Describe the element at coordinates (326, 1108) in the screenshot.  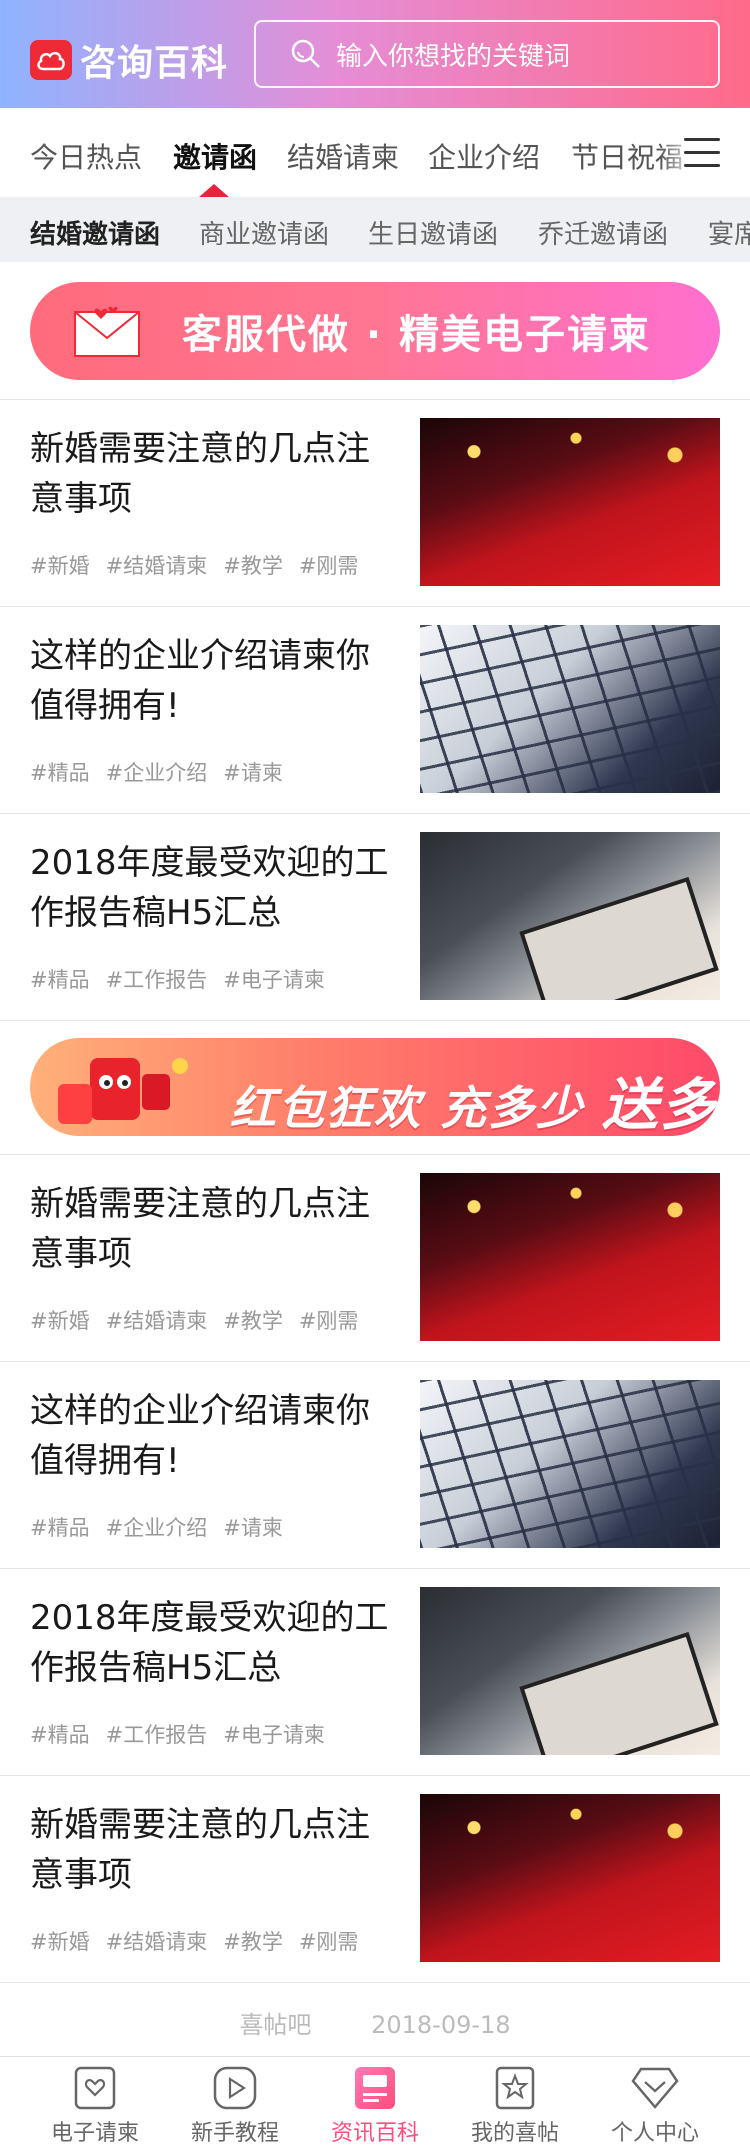
I see `banner-slogan-part: 红包狂欢` at that location.